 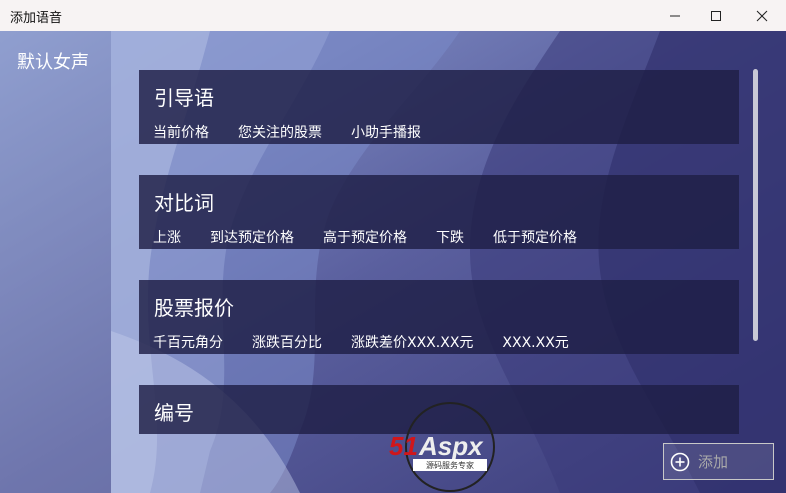 What do you see at coordinates (55, 262) in the screenshot?
I see `sidebar: 默认女声` at bounding box center [55, 262].